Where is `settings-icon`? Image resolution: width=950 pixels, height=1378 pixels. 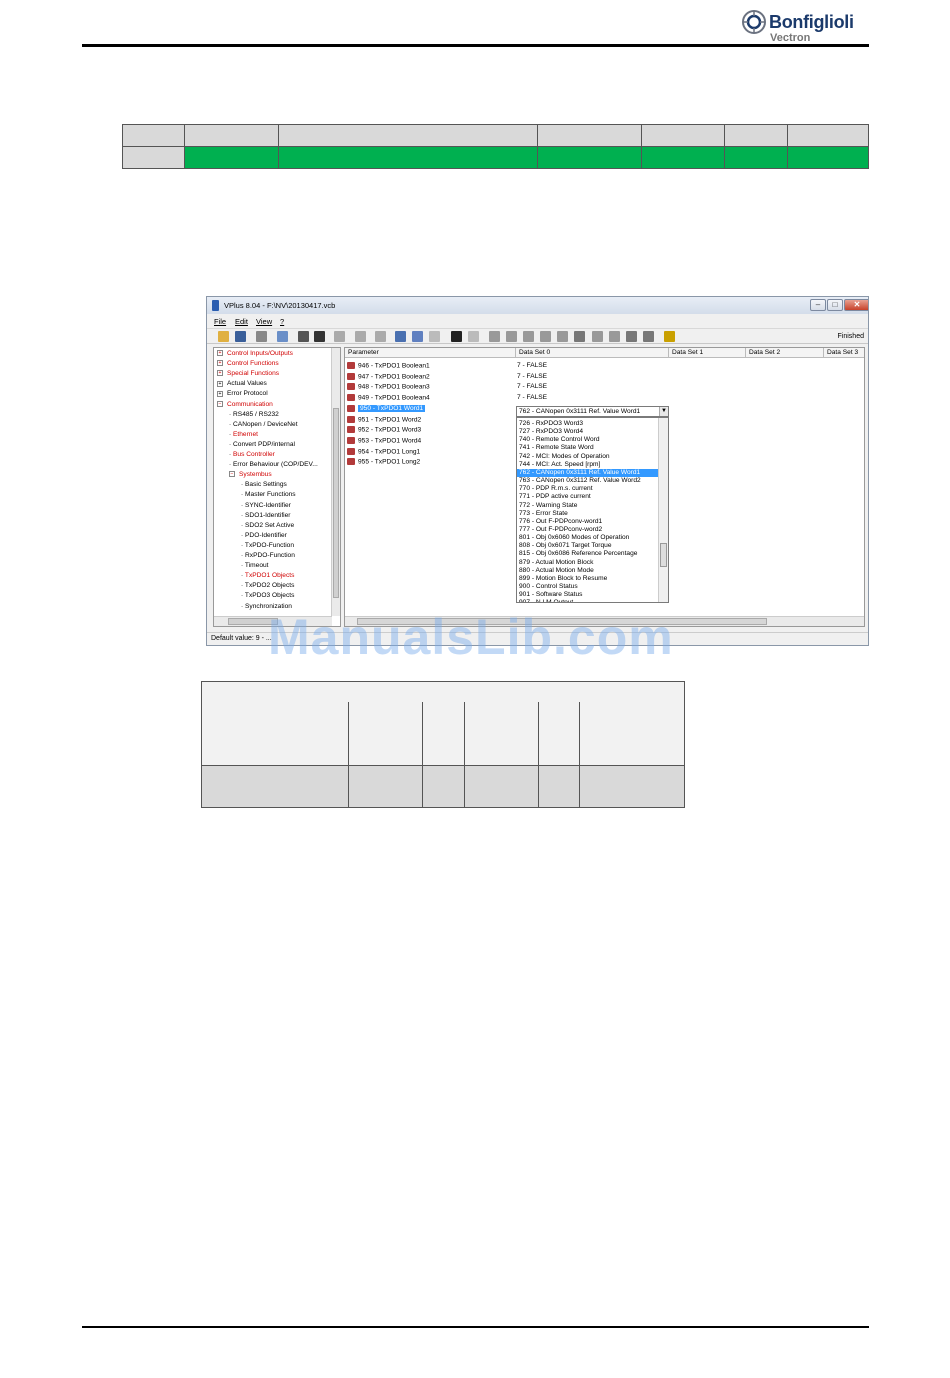 settings-icon is located at coordinates (562, 336).